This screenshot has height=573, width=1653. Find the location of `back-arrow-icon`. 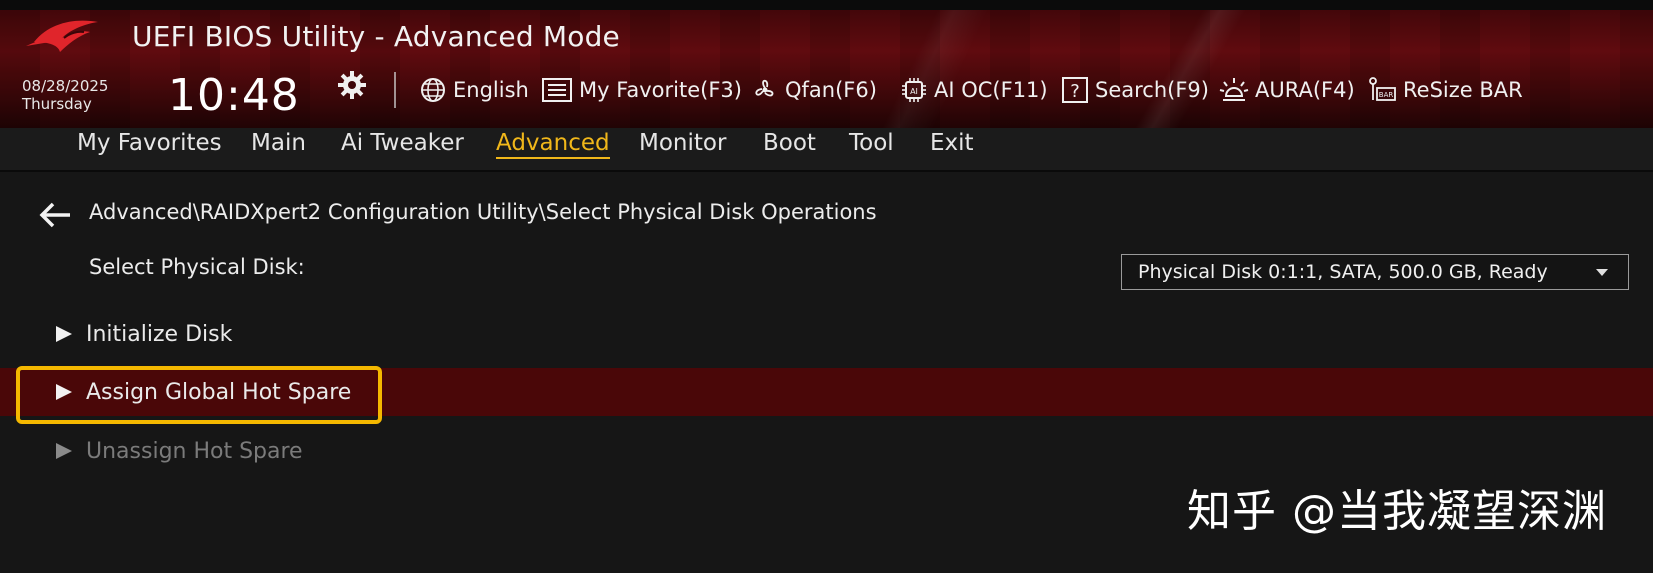

back-arrow-icon is located at coordinates (55, 215).